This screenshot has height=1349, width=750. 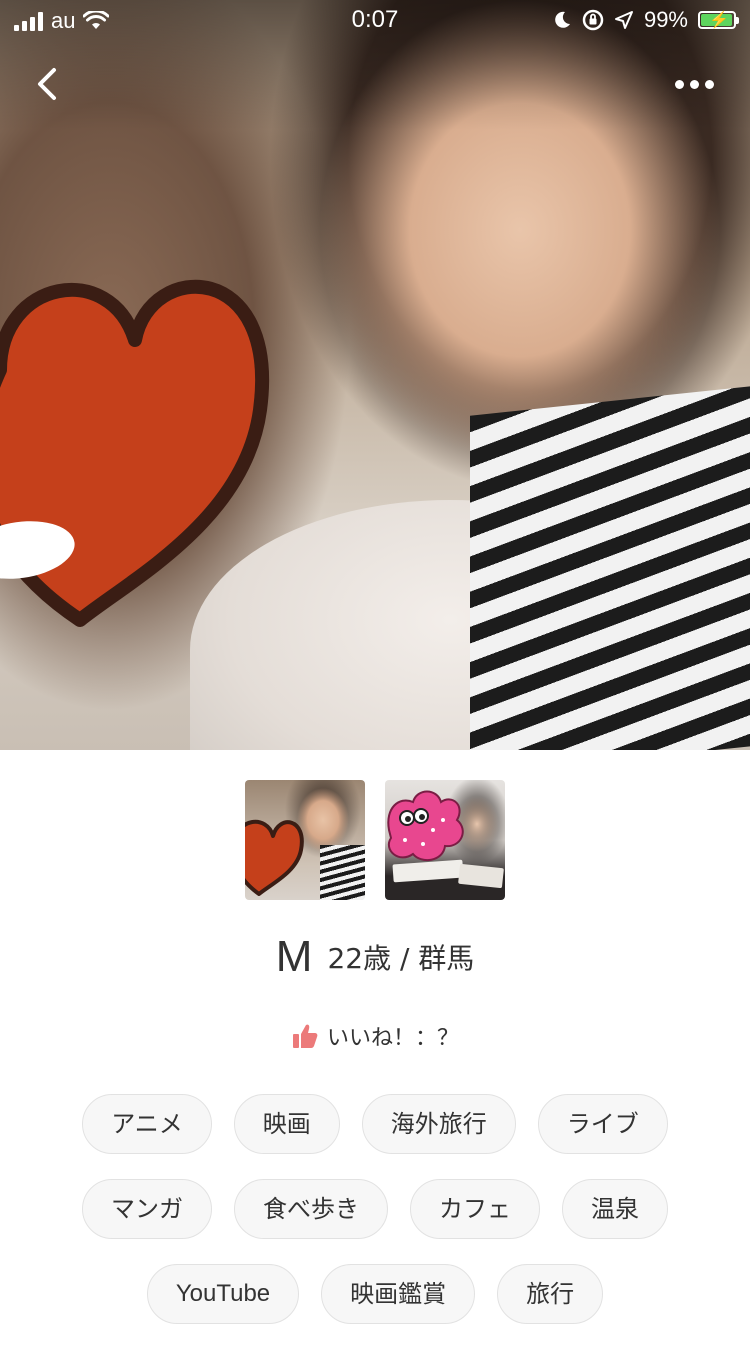 What do you see at coordinates (305, 1036) in the screenshot?
I see `thumbs-up-icon` at bounding box center [305, 1036].